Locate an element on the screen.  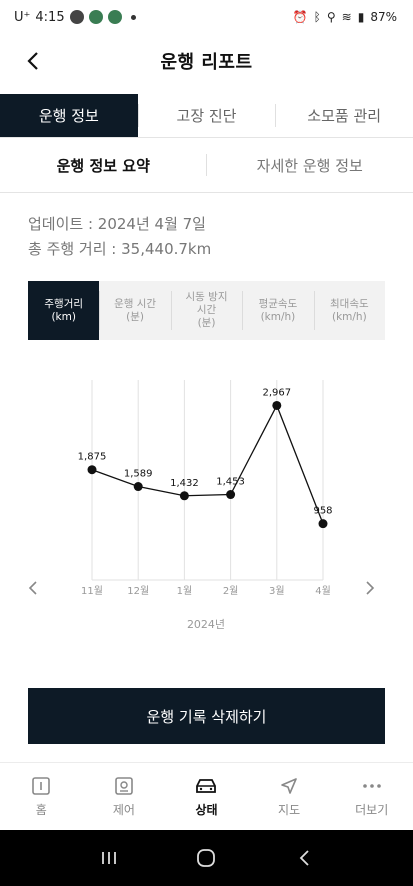
chart-next-button is located at coordinates (375, 592).